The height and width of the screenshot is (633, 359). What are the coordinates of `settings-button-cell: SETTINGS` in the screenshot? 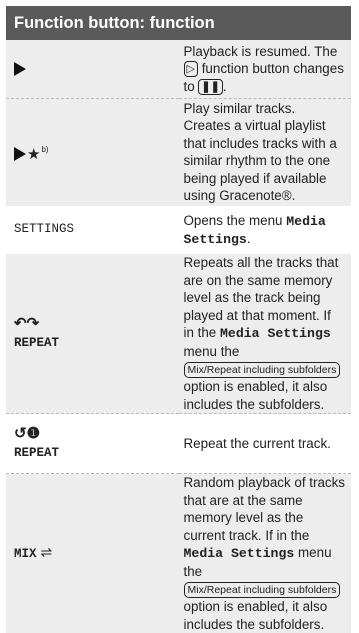 It's located at (92, 230).